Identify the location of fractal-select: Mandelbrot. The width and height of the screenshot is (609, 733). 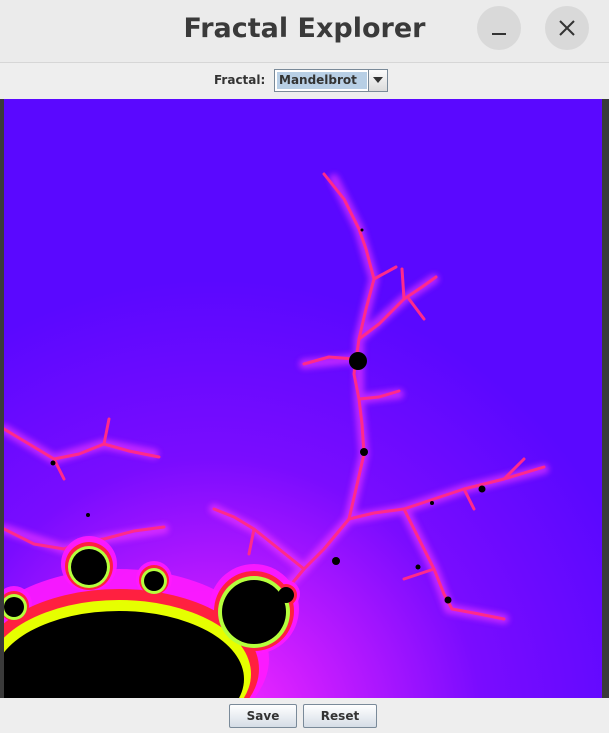
(331, 80).